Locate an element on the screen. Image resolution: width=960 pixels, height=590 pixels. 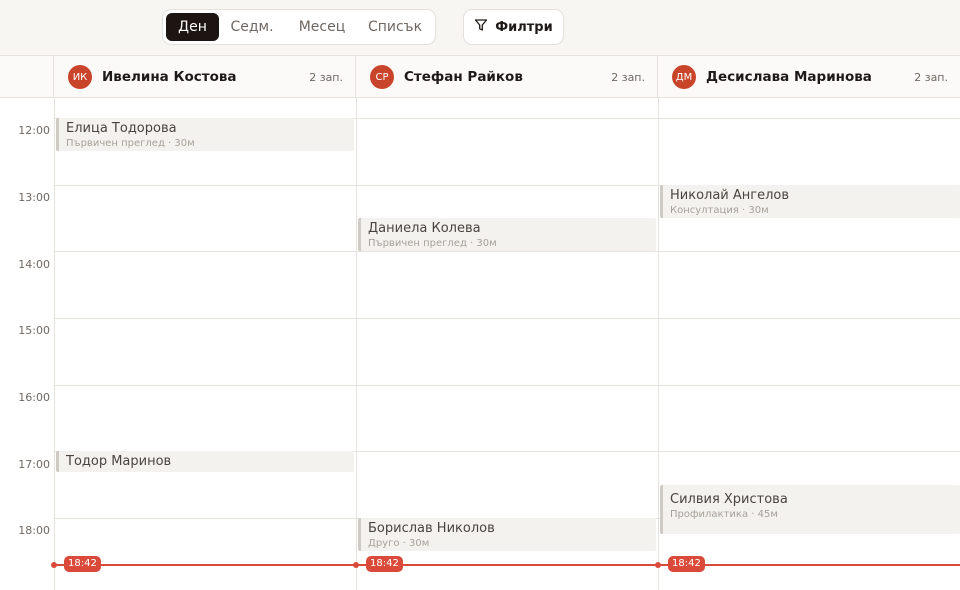
appointment-client: Елица Тодорова is located at coordinates (121, 128).